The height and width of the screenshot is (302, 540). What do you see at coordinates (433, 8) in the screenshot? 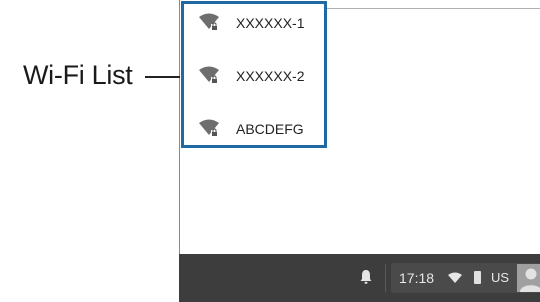
I see `window-top-edge` at bounding box center [433, 8].